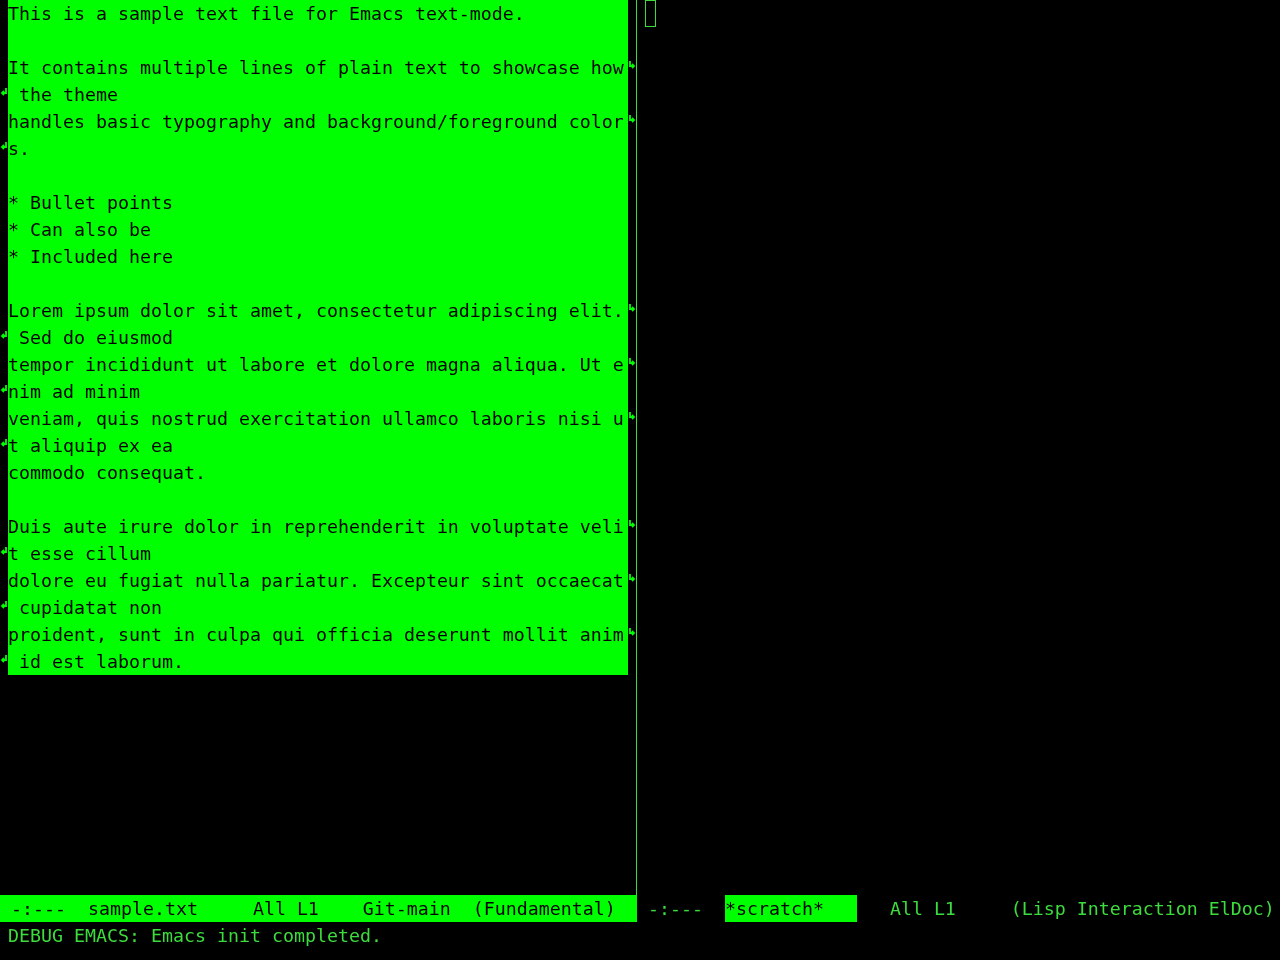 Image resolution: width=1280 pixels, height=960 pixels. I want to click on text-line: commodo consequat., so click(107, 472).